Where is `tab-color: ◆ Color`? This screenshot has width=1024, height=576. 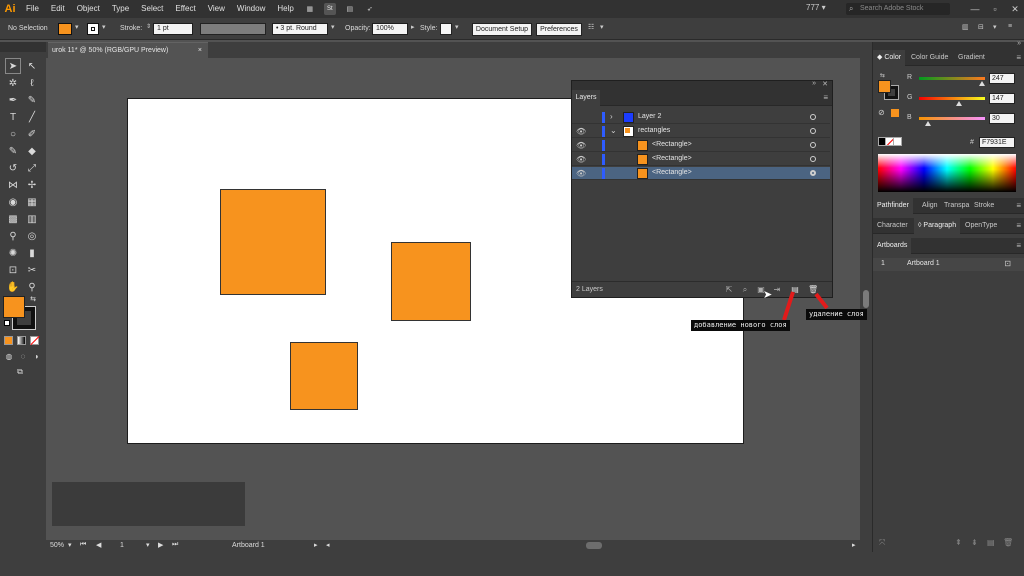
tab-color: ◆ Color is located at coordinates (889, 58).